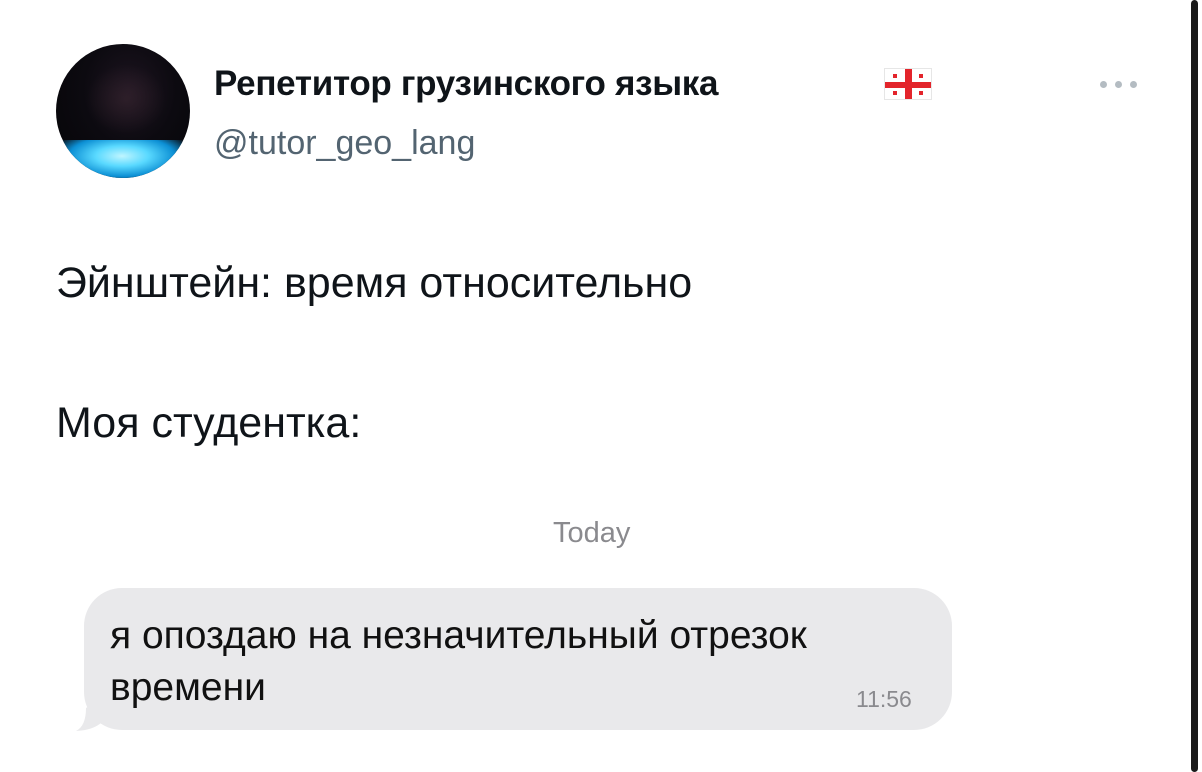 Image resolution: width=1202 pixels, height=772 pixels. What do you see at coordinates (592, 533) in the screenshot?
I see `chat-day-label: Today` at bounding box center [592, 533].